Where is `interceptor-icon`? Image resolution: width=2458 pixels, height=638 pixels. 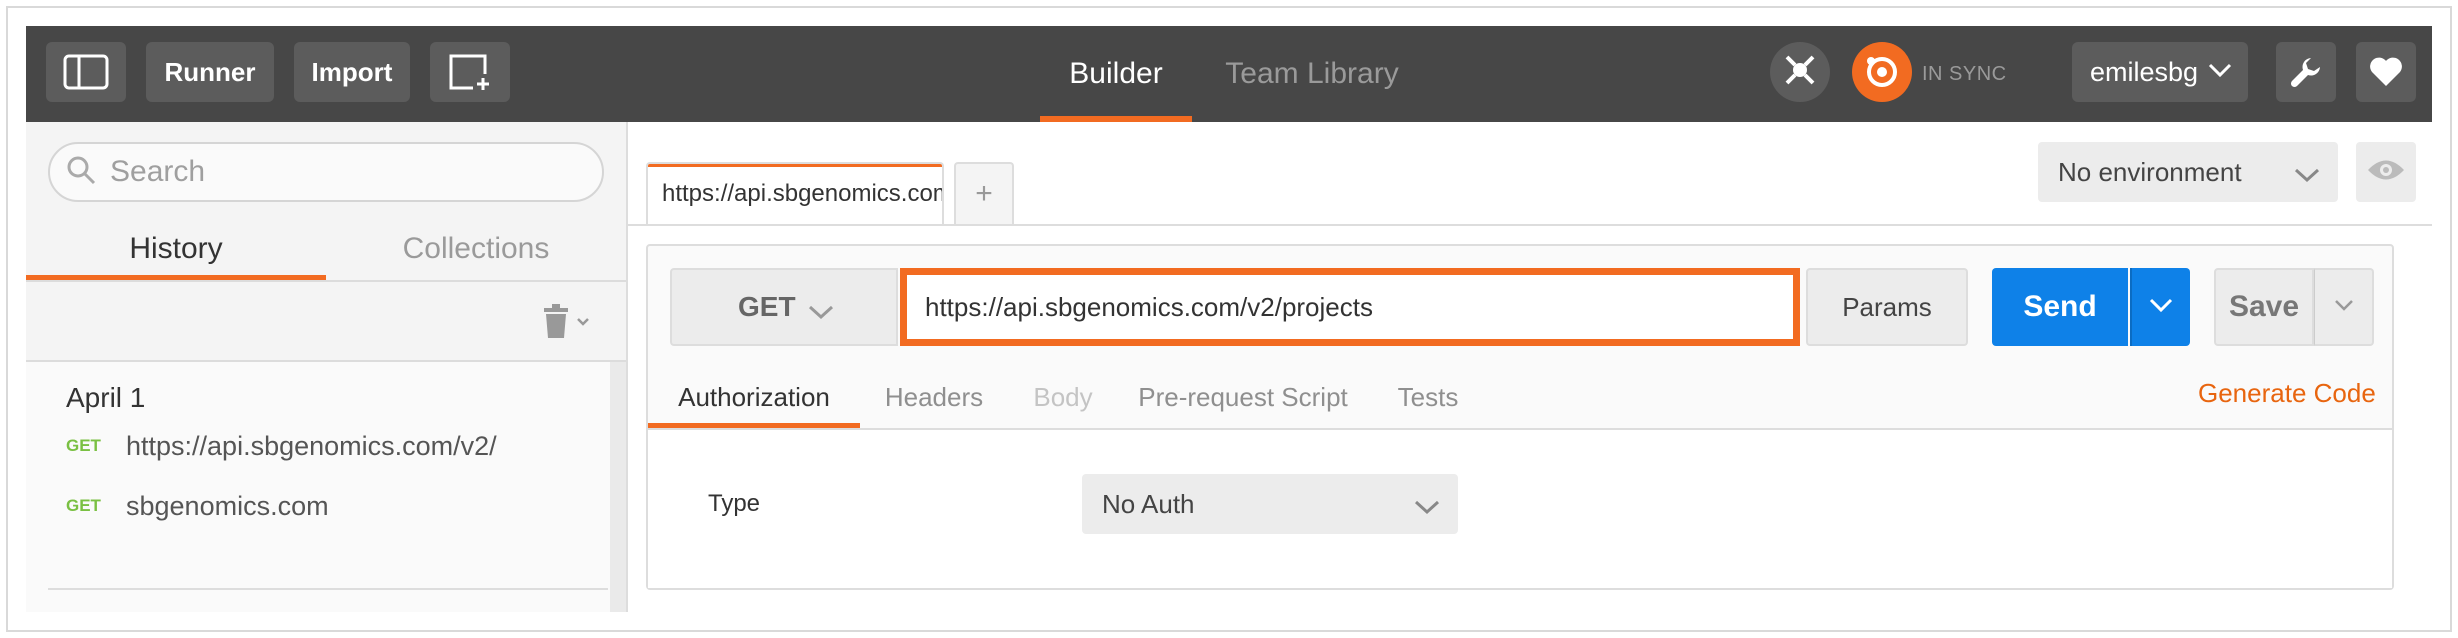
interceptor-icon is located at coordinates (1800, 72).